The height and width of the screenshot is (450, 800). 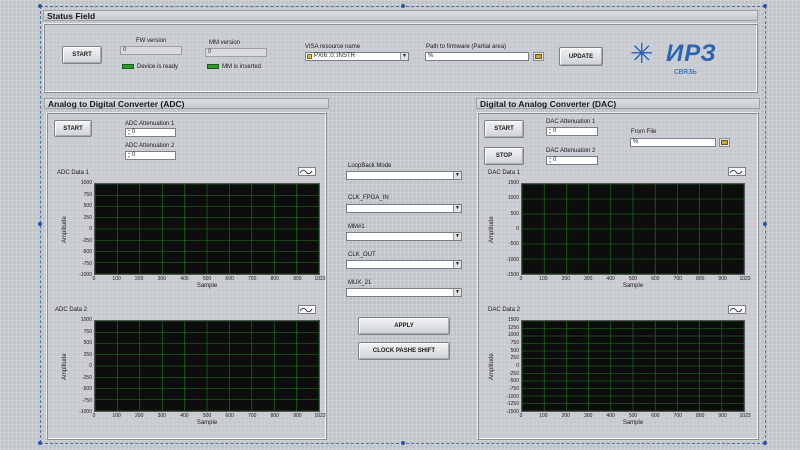 What do you see at coordinates (207, 423) in the screenshot?
I see `adc-chart2-x-axis-label: Sample` at bounding box center [207, 423].